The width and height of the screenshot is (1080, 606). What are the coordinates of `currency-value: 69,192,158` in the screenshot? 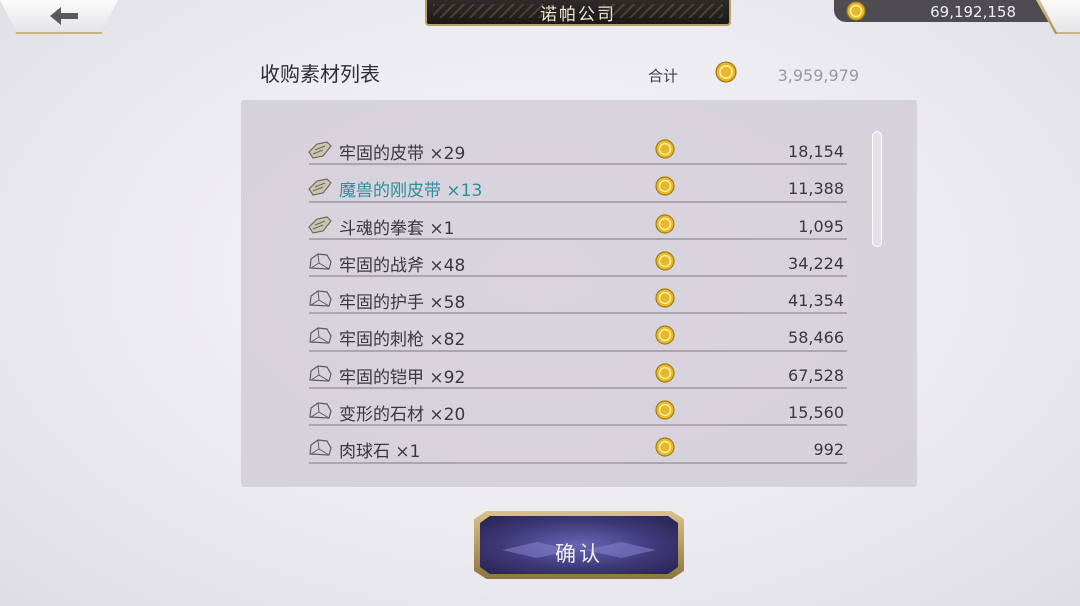 It's located at (973, 12).